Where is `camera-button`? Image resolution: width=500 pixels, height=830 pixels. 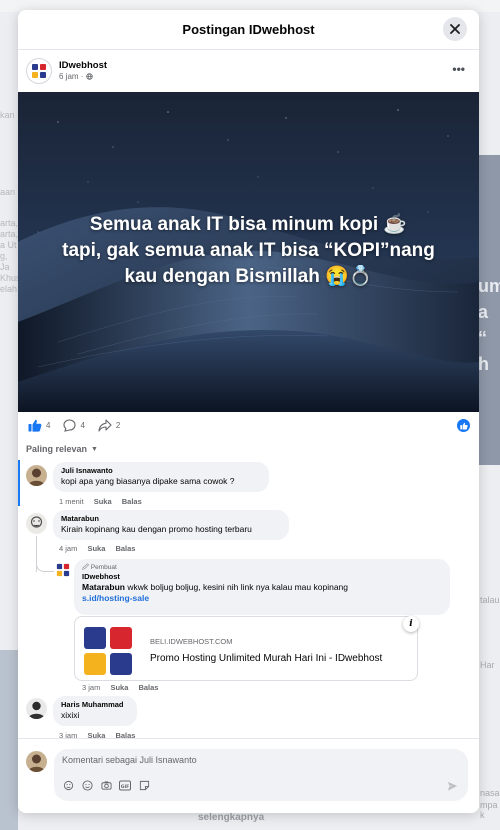 camera-button is located at coordinates (106, 785).